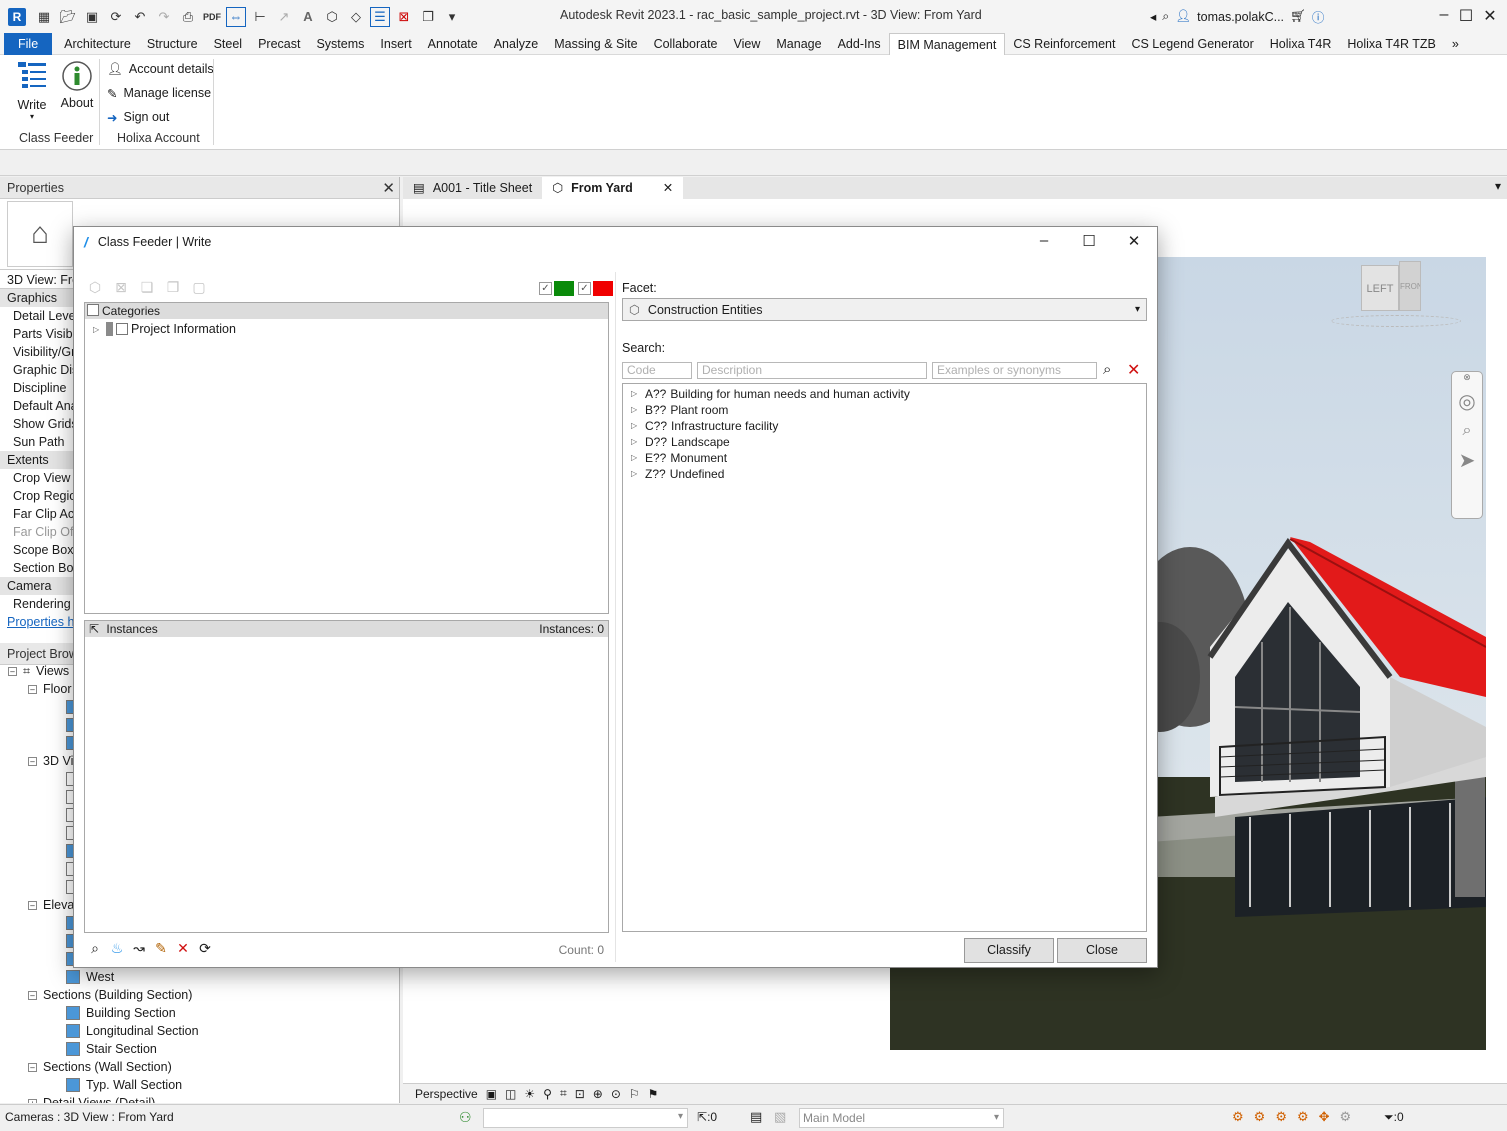 This screenshot has height=1131, width=1507. Describe the element at coordinates (159, 93) in the screenshot. I see `manage-license-button: ✎ Manage license` at that location.